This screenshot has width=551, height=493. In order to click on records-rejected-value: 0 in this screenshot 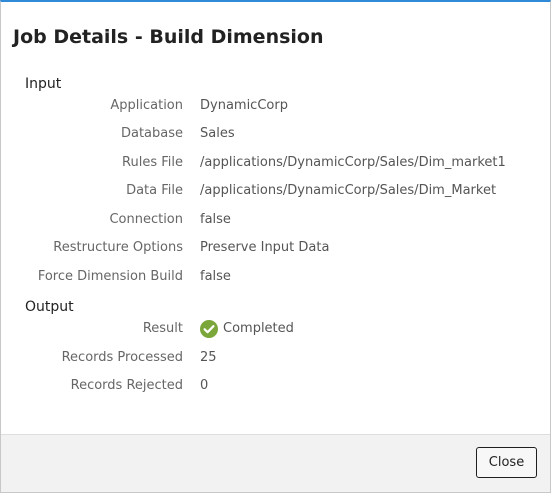, I will do `click(204, 385)`.